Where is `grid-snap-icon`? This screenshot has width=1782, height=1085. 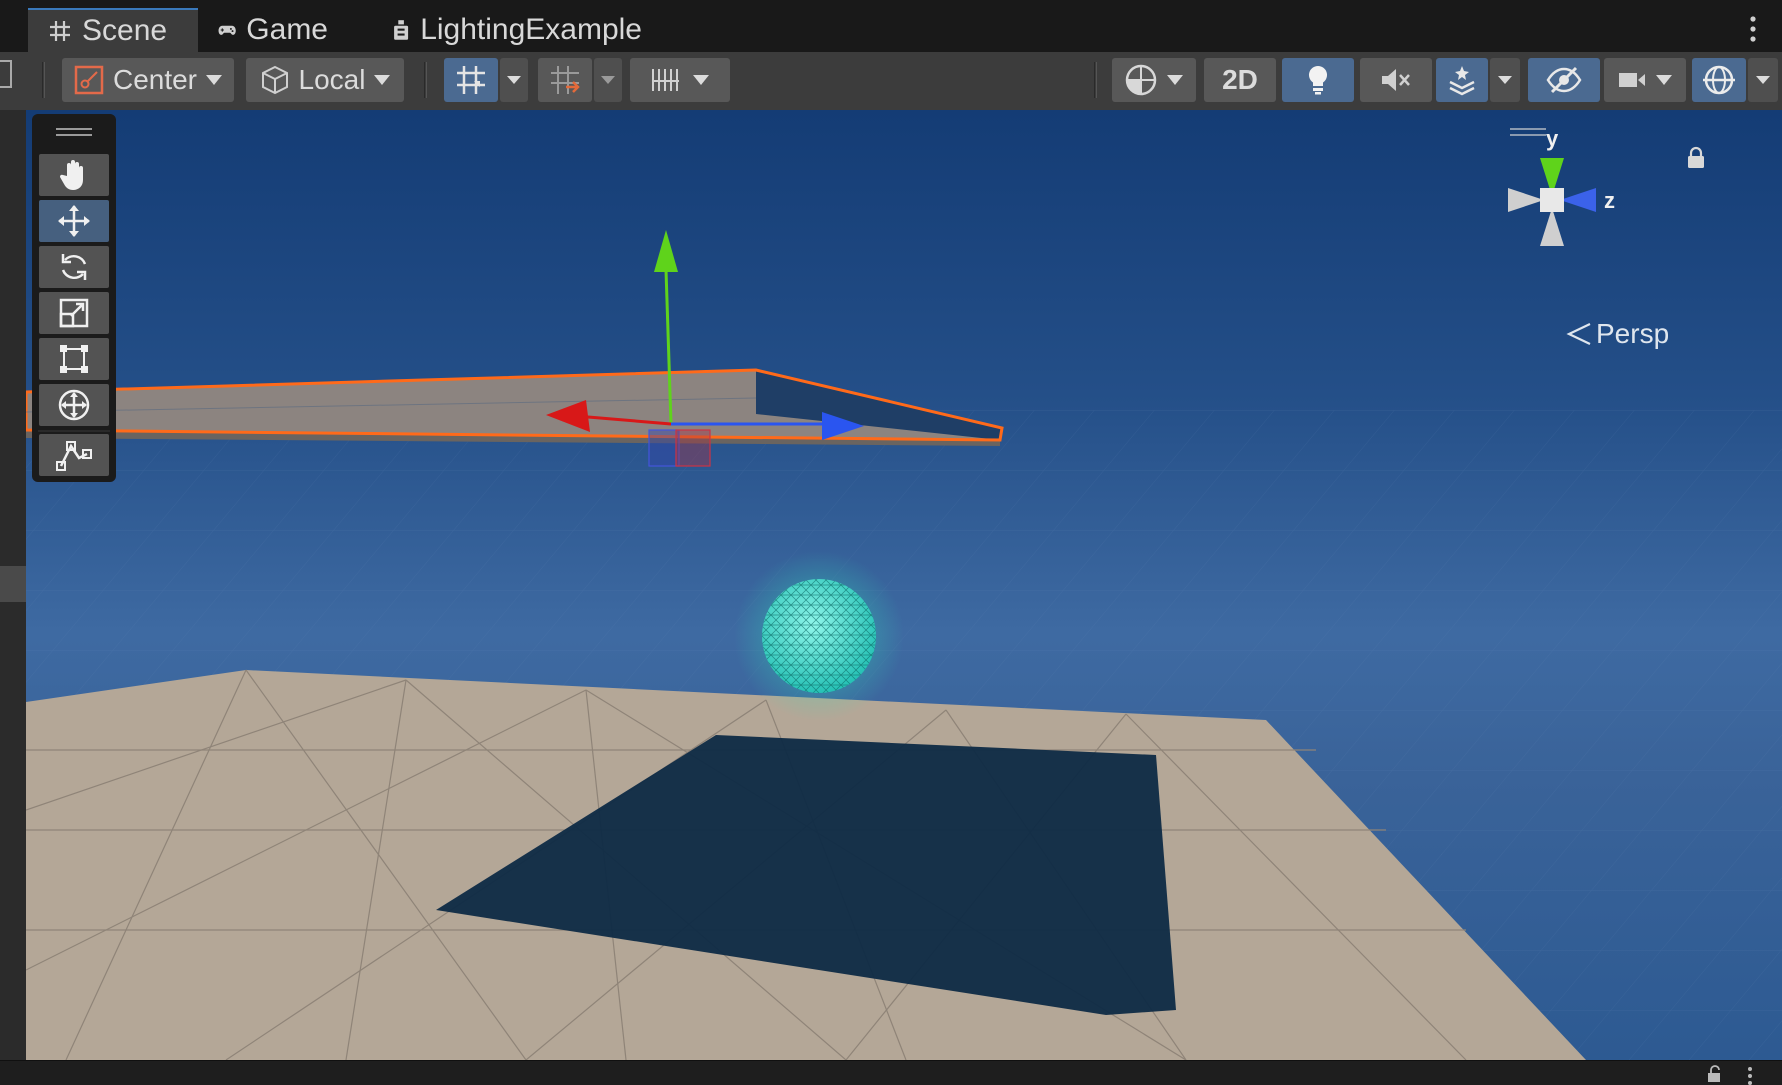
grid-snap-icon is located at coordinates (471, 80).